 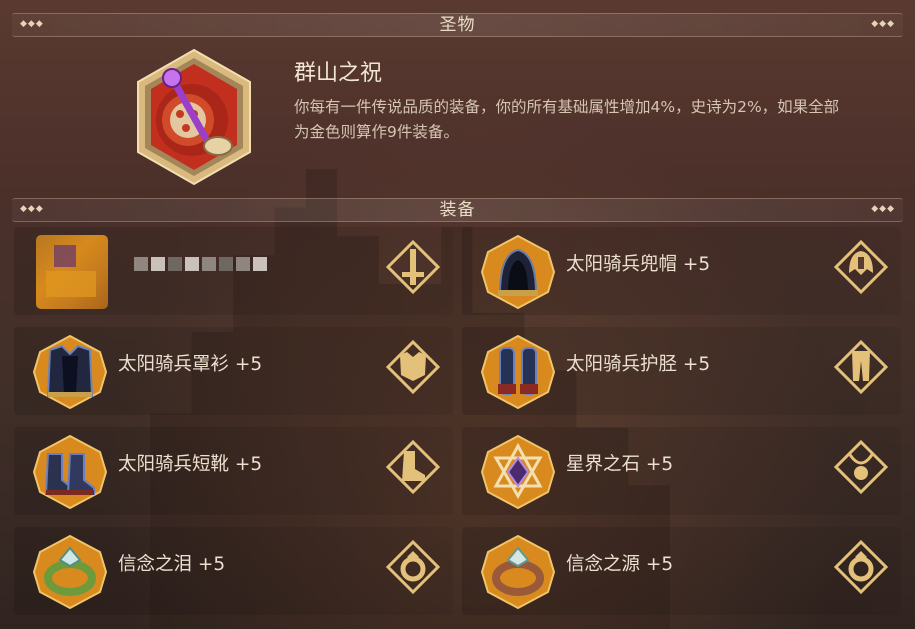 What do you see at coordinates (190, 364) in the screenshot?
I see `item-name: 太阳骑兵罩衫 +5` at bounding box center [190, 364].